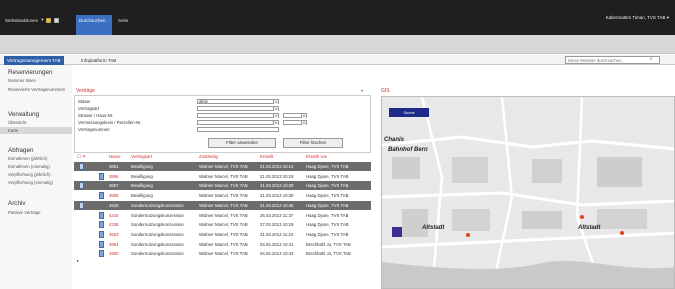 Image resolution: width=675 pixels, height=289 pixels. Describe the element at coordinates (24, 212) in the screenshot. I see `nav-item-passive-vertrage: Passive Verträge` at that location.